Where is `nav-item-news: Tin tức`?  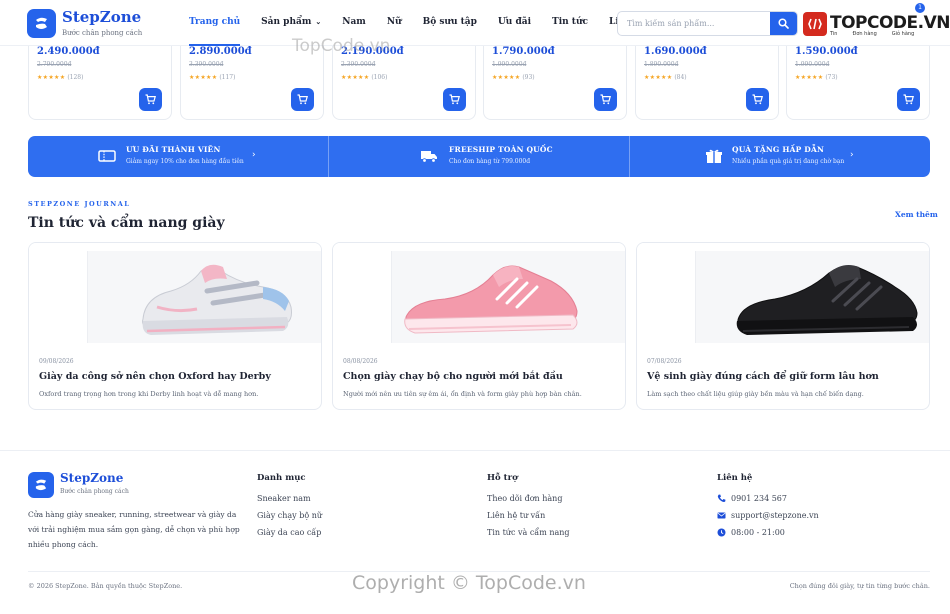 nav-item-news: Tin tức is located at coordinates (570, 22).